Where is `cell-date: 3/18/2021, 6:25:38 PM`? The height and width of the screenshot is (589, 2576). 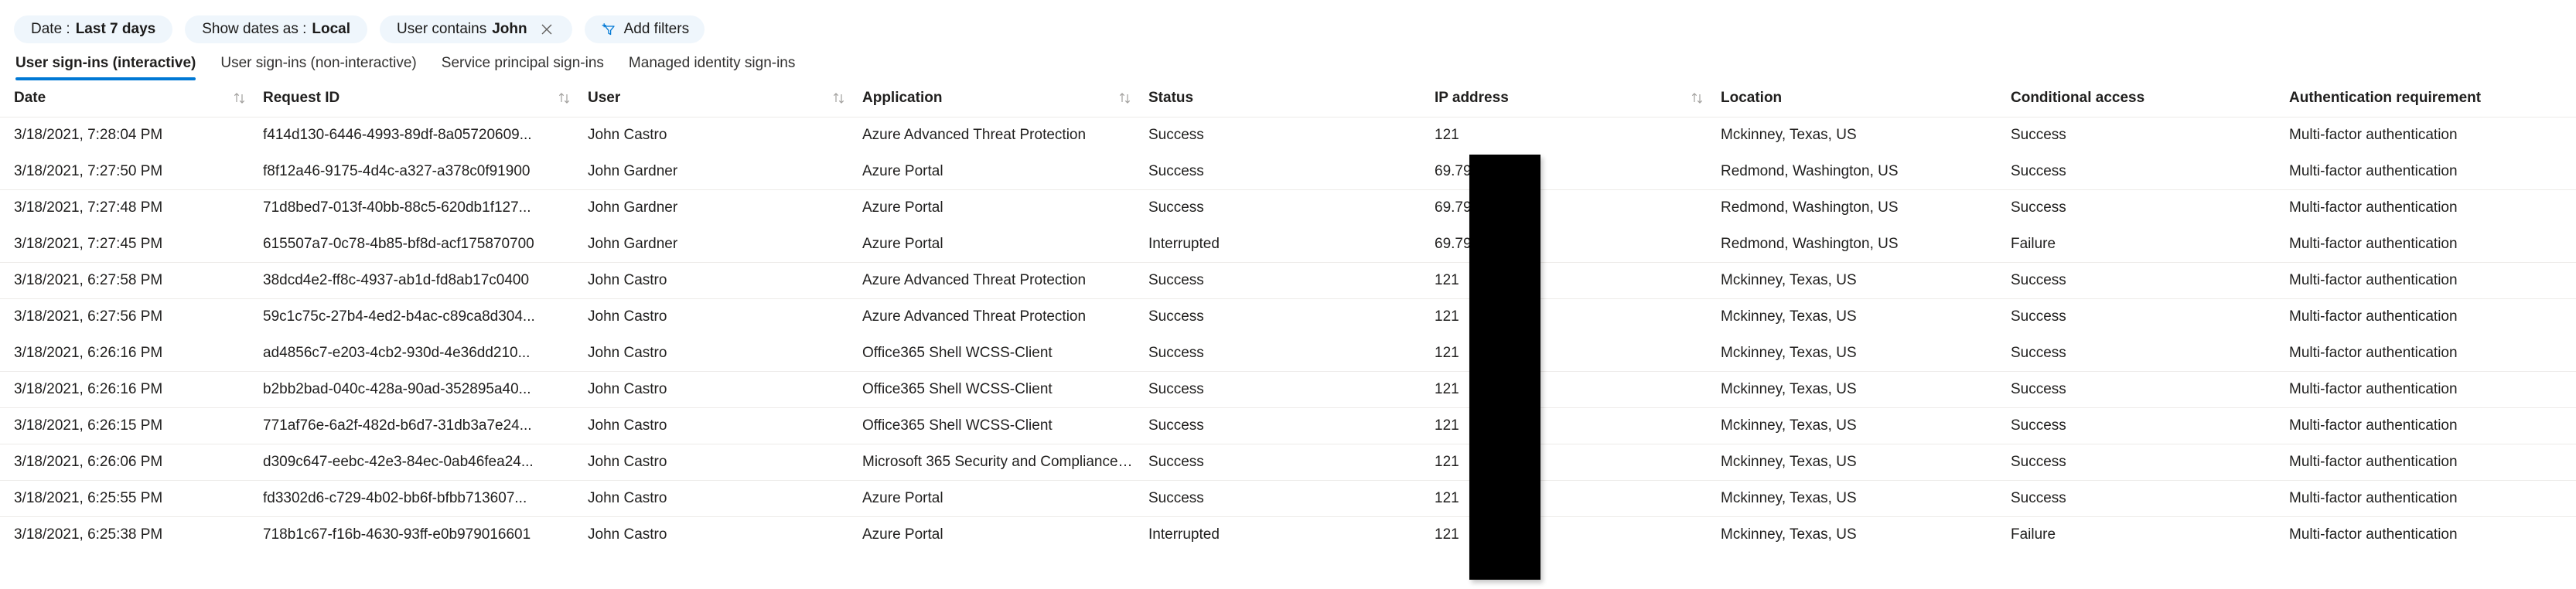 cell-date: 3/18/2021, 6:25:38 PM is located at coordinates (128, 534).